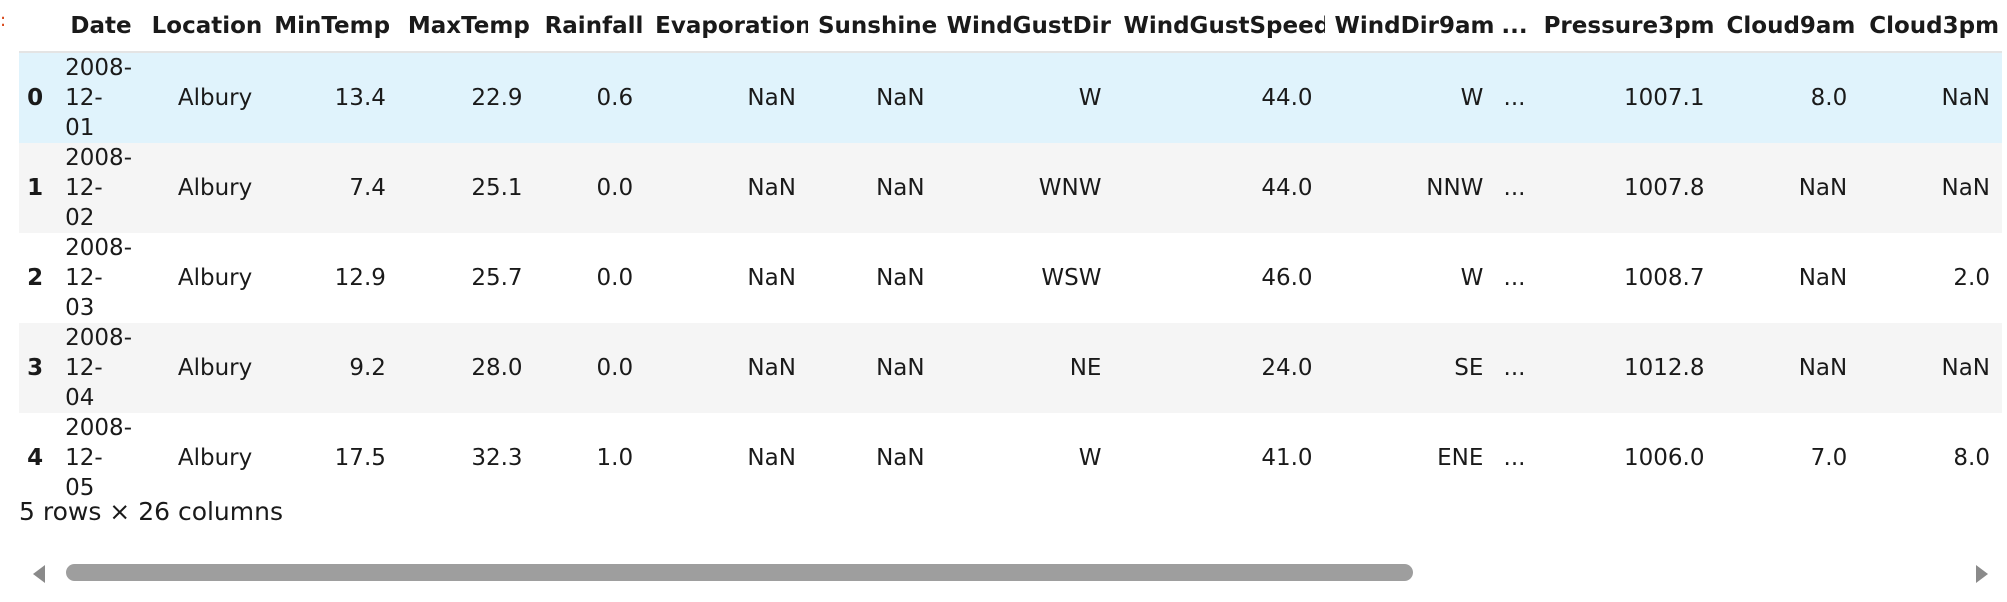  Describe the element at coordinates (96, 26) in the screenshot. I see `column-header-date: Date` at that location.